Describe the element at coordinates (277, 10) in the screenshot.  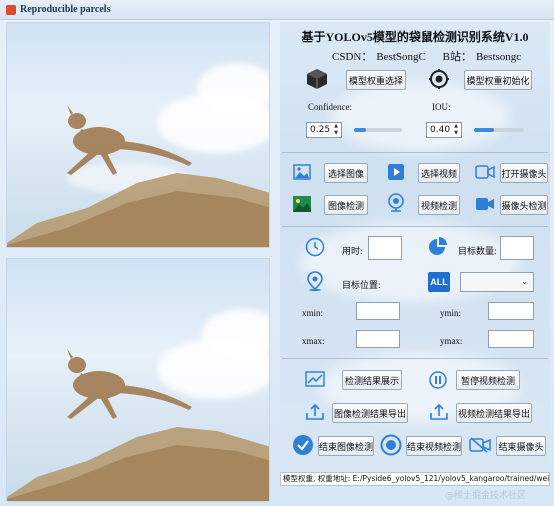
I see `title-bar: Reproducible parcels` at that location.